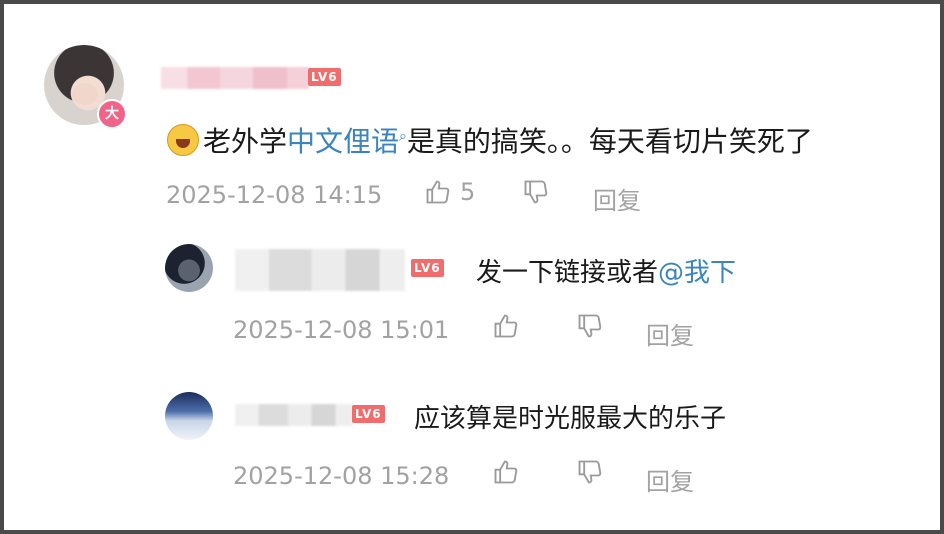  Describe the element at coordinates (468, 192) in the screenshot. I see `like-count: 5` at that location.